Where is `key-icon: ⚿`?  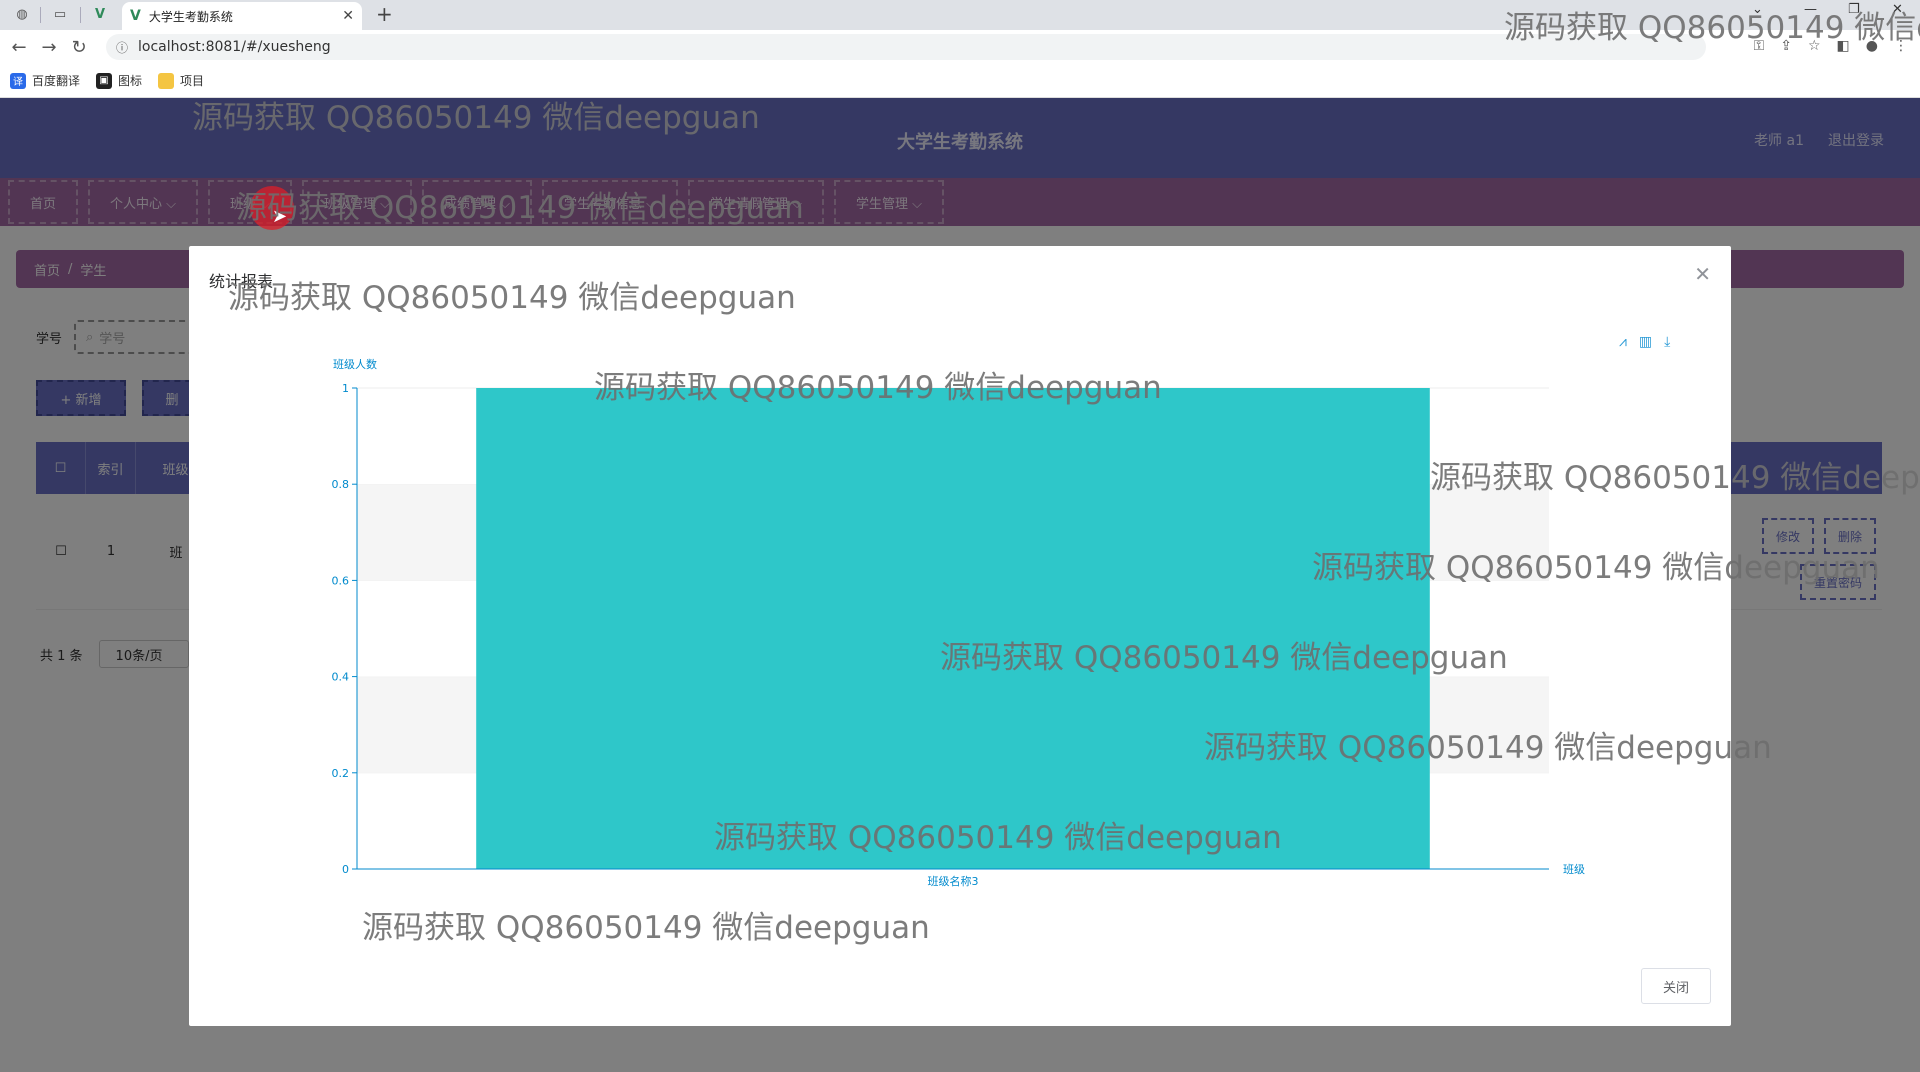
key-icon: ⚿ is located at coordinates (1759, 46).